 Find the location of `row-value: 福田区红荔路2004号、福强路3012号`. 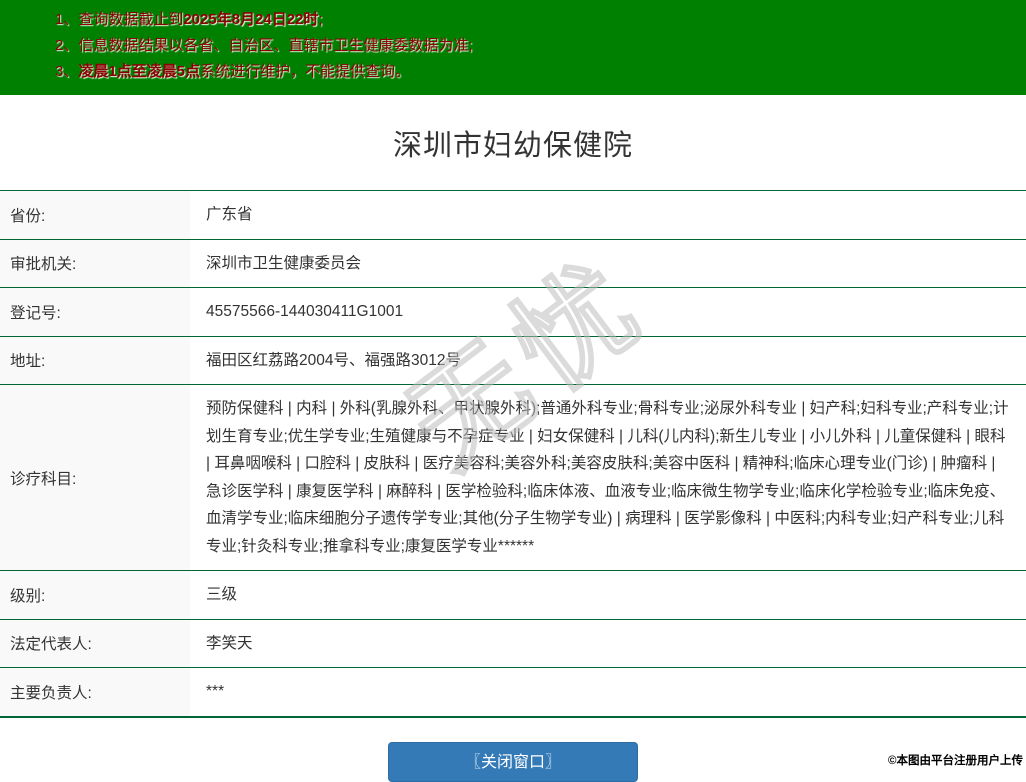

row-value: 福田区红荔路2004号、福强路3012号 is located at coordinates (333, 360).